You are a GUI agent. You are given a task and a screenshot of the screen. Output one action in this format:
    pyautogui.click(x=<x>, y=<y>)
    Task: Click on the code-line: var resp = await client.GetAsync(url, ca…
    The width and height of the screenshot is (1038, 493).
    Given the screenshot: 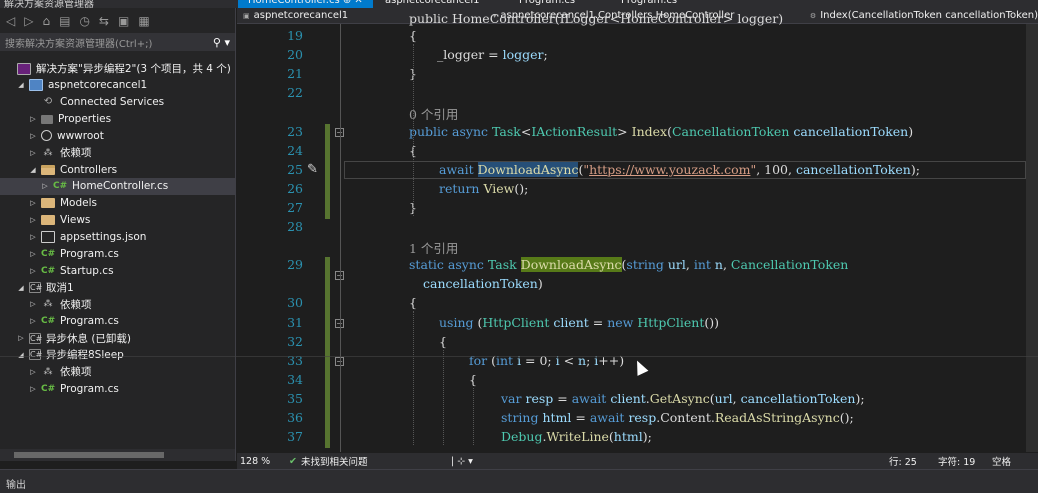 What is the action you would take?
    pyautogui.click(x=683, y=400)
    